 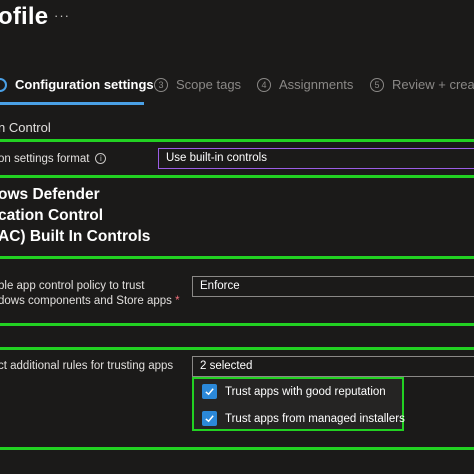 I want to click on format-select: Use built-in controls, so click(x=316, y=158).